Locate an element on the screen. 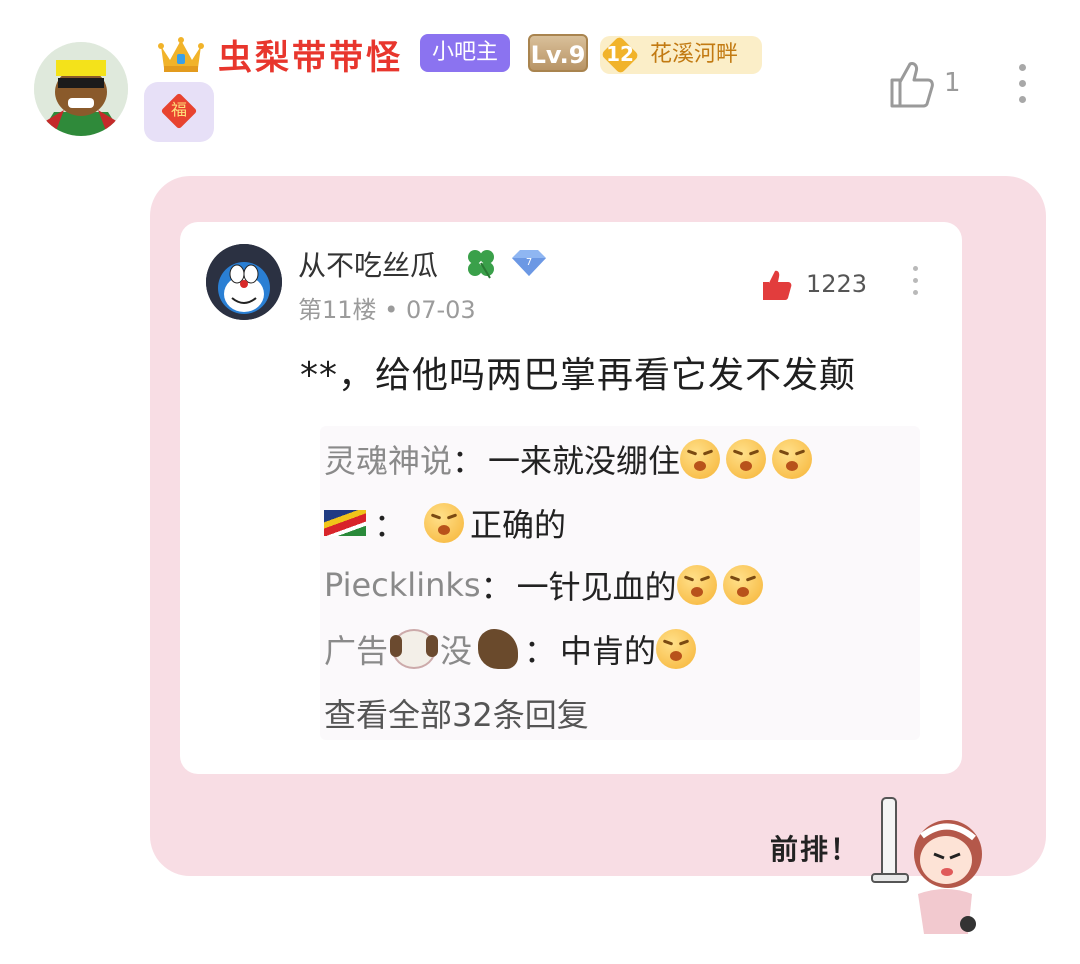 This screenshot has height=964, width=1080. horse-emoji-icon is located at coordinates (498, 649).